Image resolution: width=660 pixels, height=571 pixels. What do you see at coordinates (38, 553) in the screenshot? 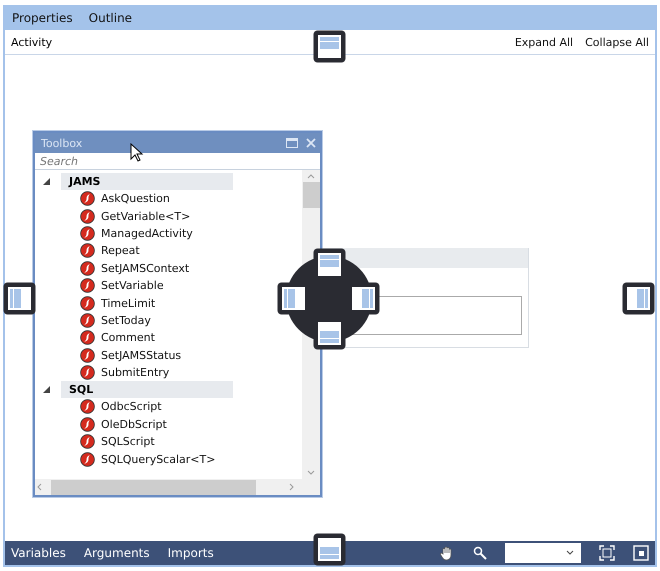
I see `designer-tab: Variables` at bounding box center [38, 553].